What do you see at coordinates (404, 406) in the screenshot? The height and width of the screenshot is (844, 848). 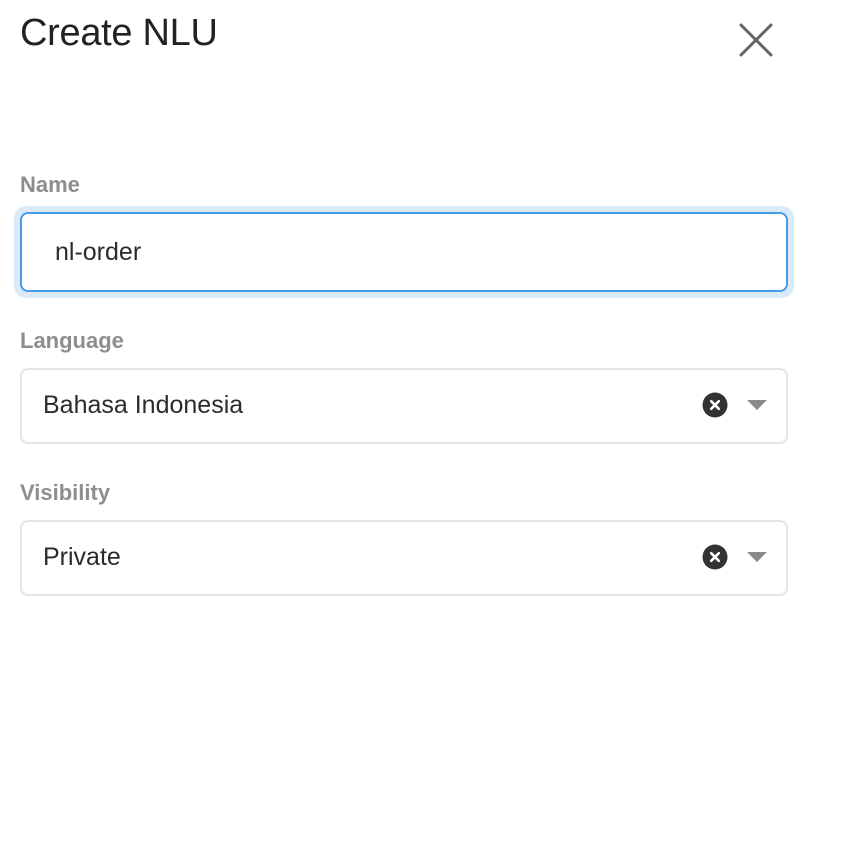 I see `language-select: Bahasa Indonesia` at bounding box center [404, 406].